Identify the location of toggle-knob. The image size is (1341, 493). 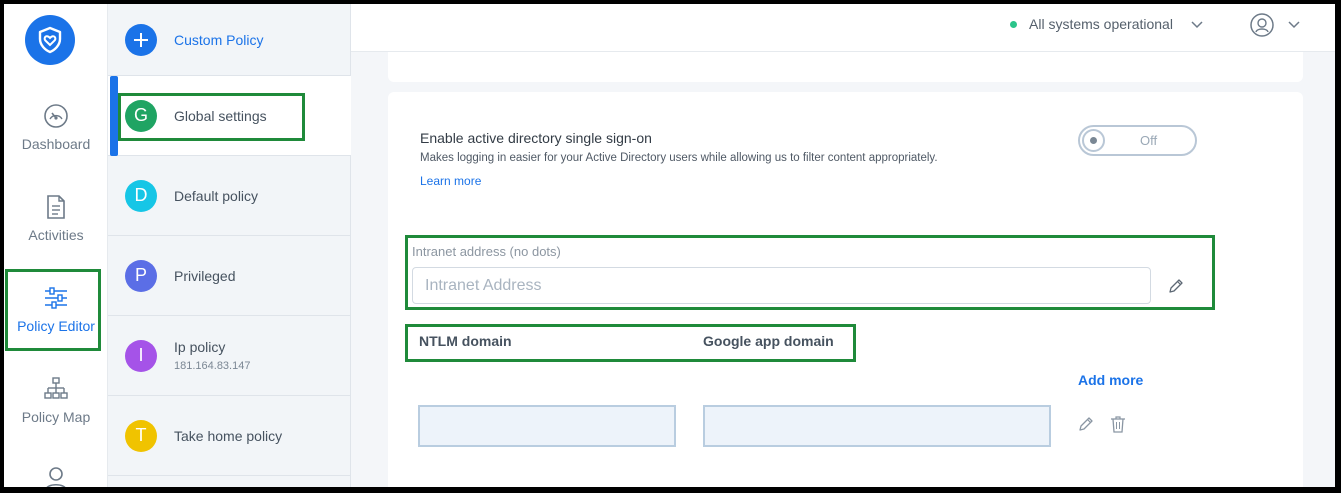
(1093, 140).